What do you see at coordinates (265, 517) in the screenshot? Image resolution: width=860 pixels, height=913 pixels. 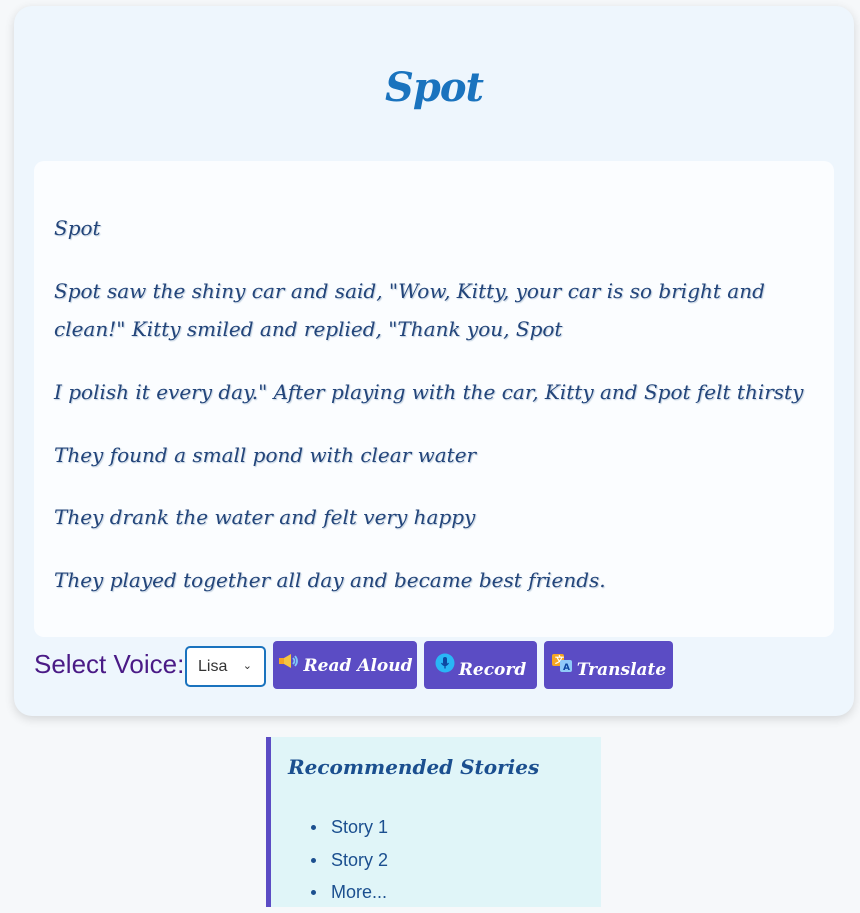 I see `story-paragraph: They drank the water and felt very happy` at bounding box center [265, 517].